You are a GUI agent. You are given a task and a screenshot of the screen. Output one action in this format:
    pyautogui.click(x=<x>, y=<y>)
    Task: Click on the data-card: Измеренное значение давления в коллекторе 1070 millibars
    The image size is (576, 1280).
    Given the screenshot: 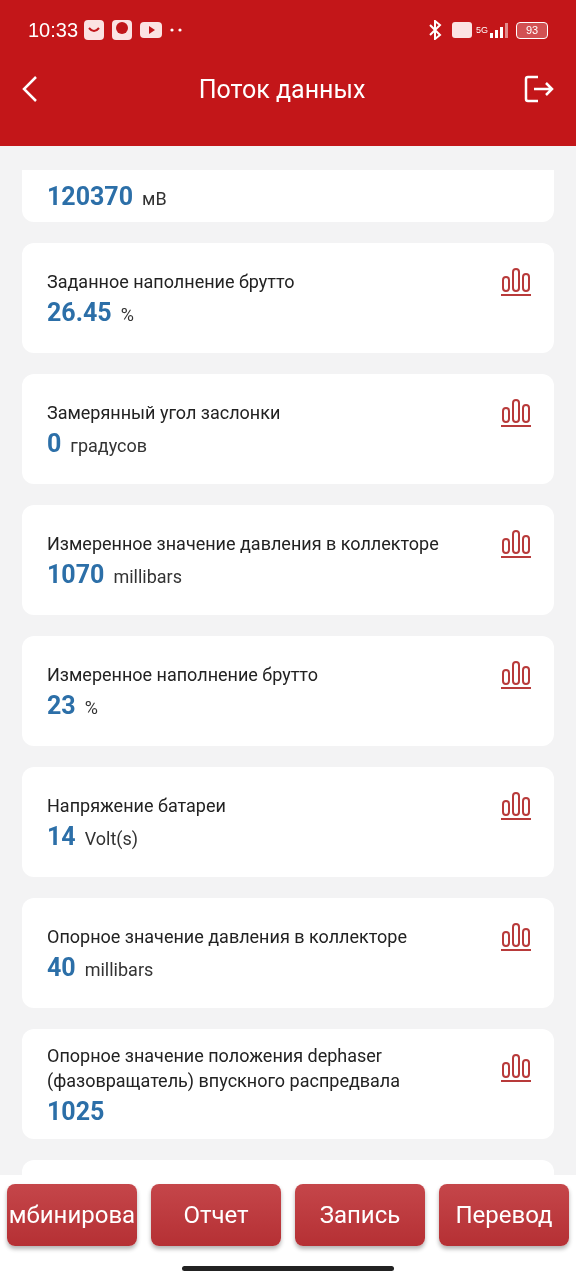 What is the action you would take?
    pyautogui.click(x=288, y=560)
    